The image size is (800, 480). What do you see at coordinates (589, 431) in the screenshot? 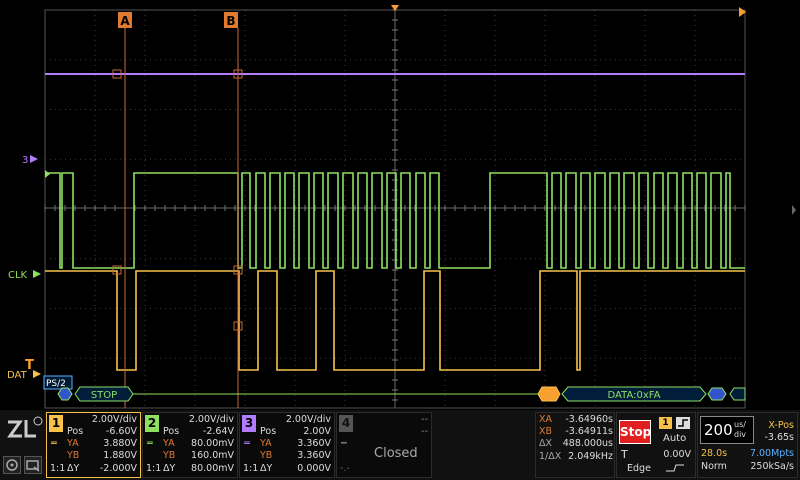
I see `xb-value: -3.64911s` at bounding box center [589, 431].